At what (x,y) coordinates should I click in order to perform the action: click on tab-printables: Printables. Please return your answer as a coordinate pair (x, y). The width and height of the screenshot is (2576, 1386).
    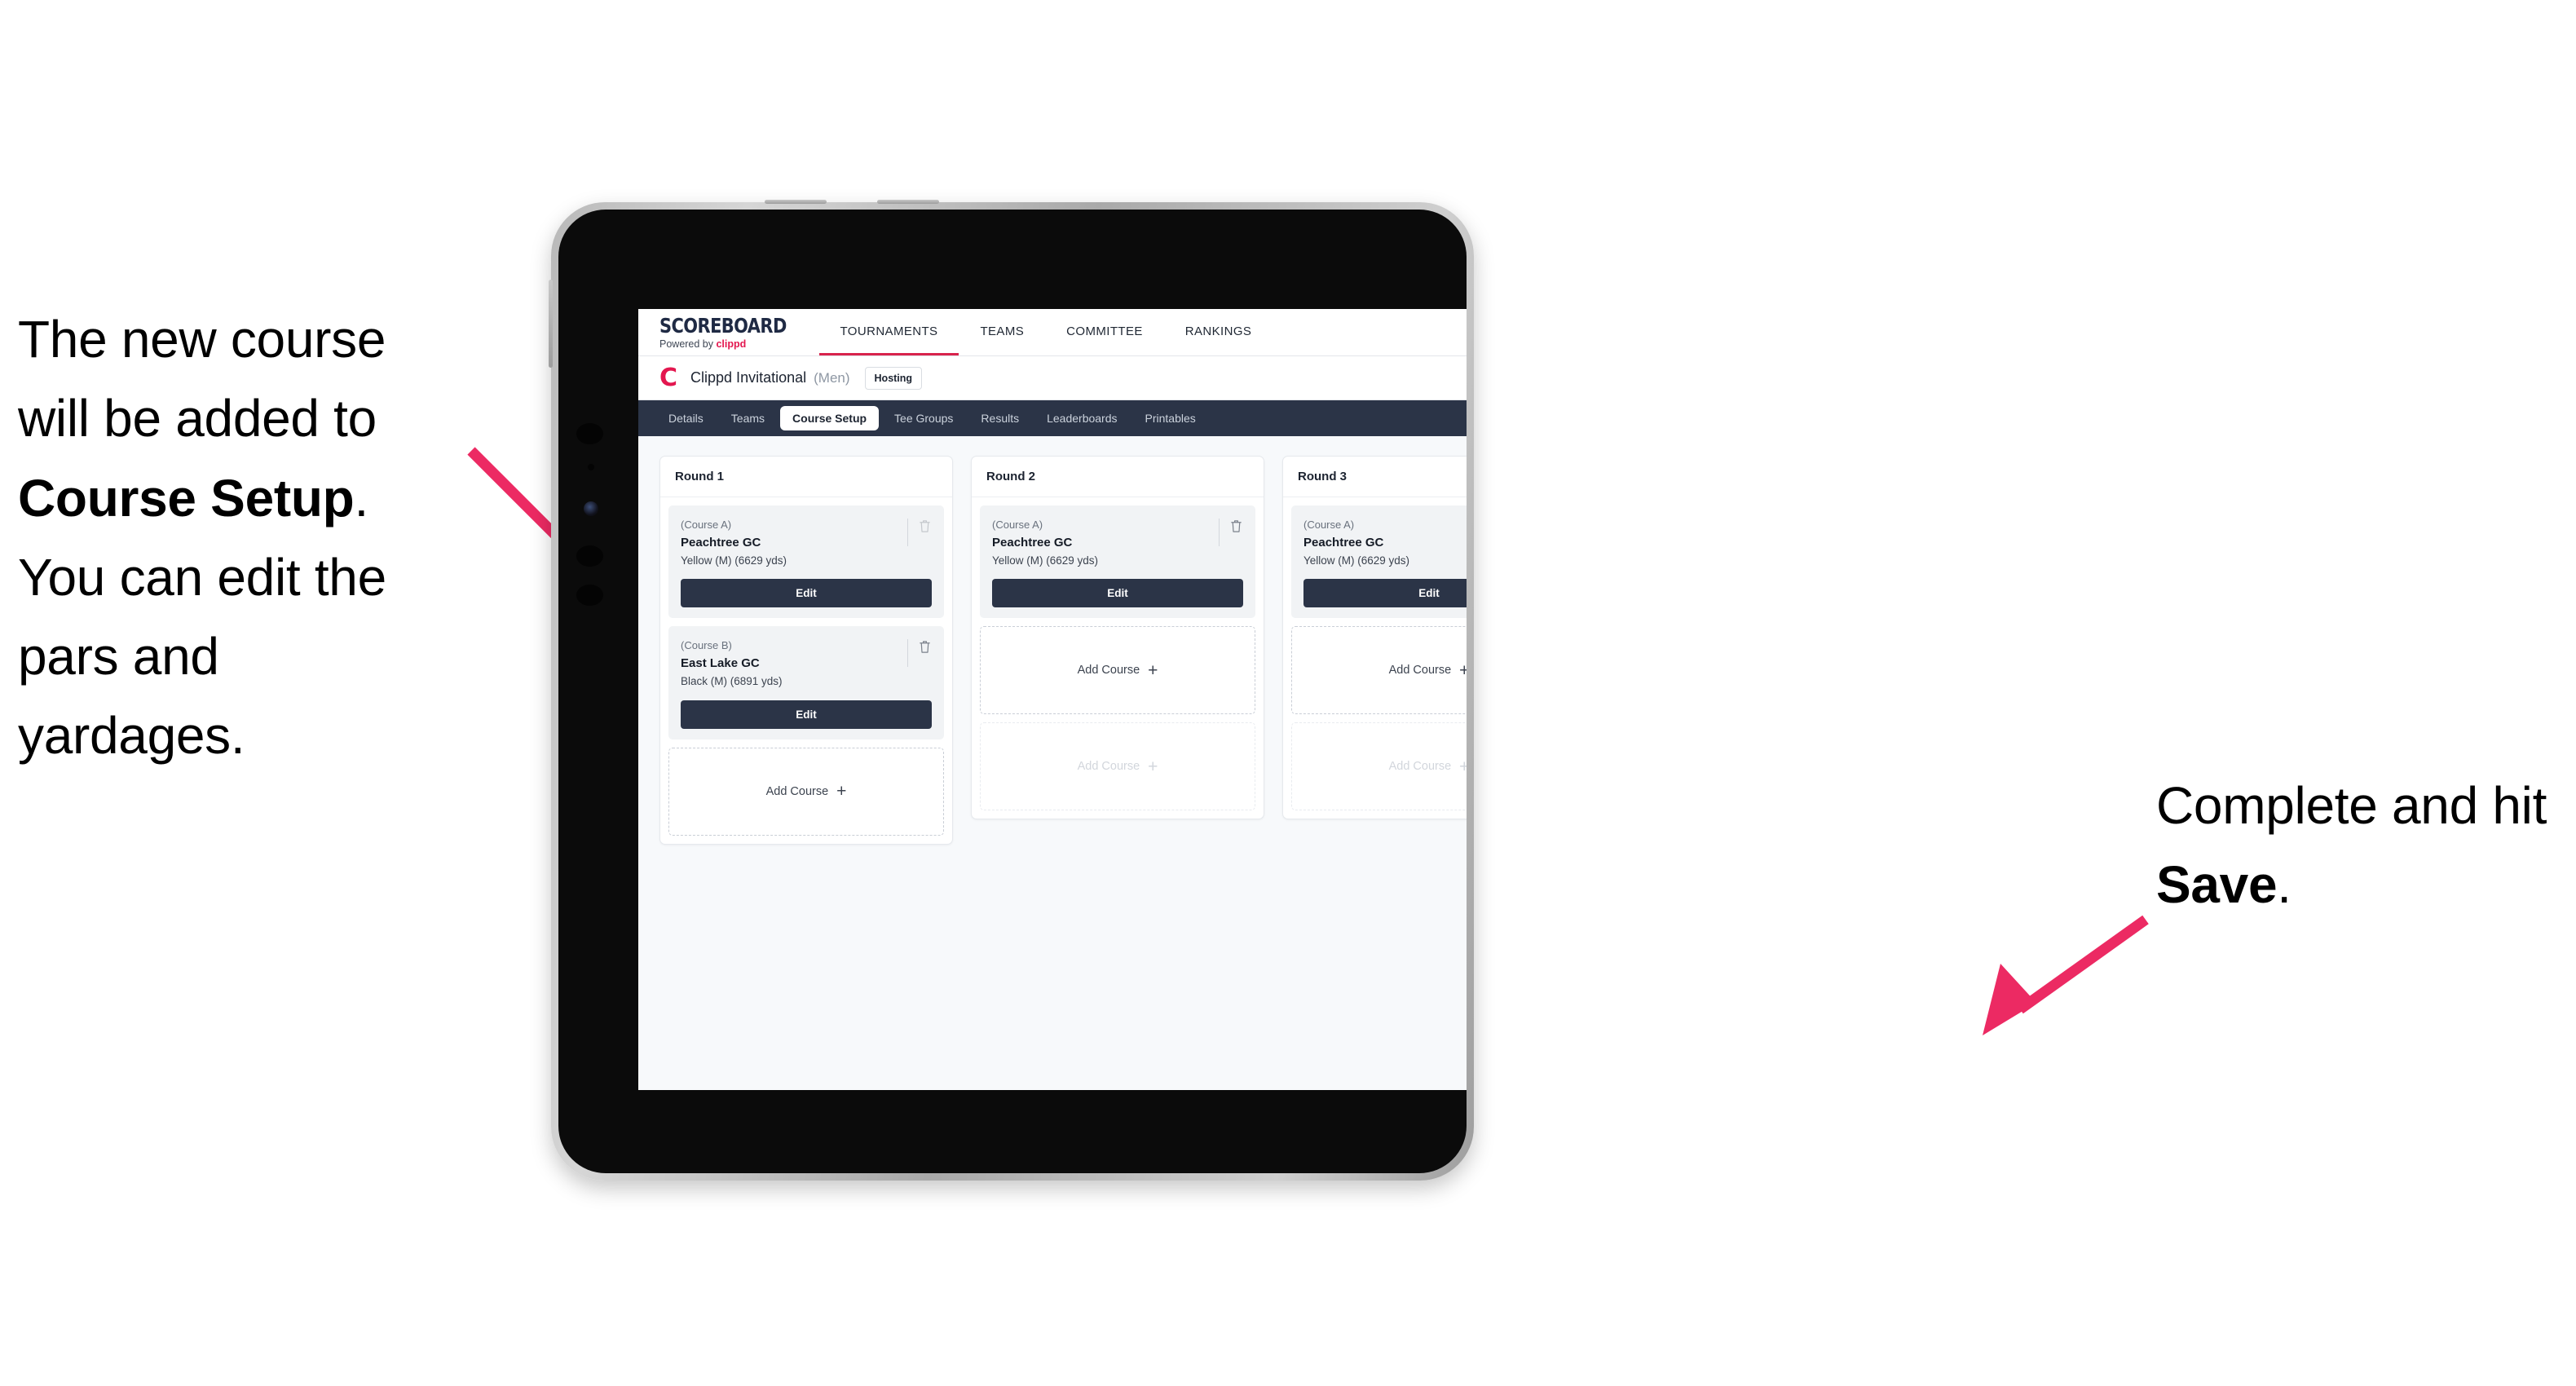
    Looking at the image, I should click on (1170, 418).